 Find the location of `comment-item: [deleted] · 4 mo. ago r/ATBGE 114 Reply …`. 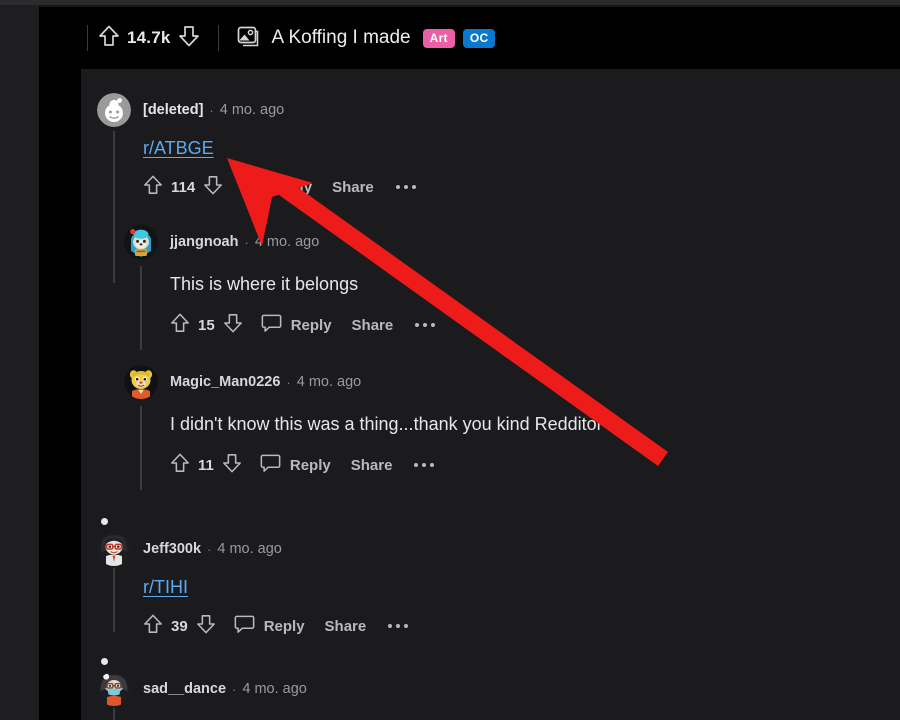

comment-item: [deleted] · 4 mo. ago r/ATBGE 114 Reply … is located at coordinates (487, 147).